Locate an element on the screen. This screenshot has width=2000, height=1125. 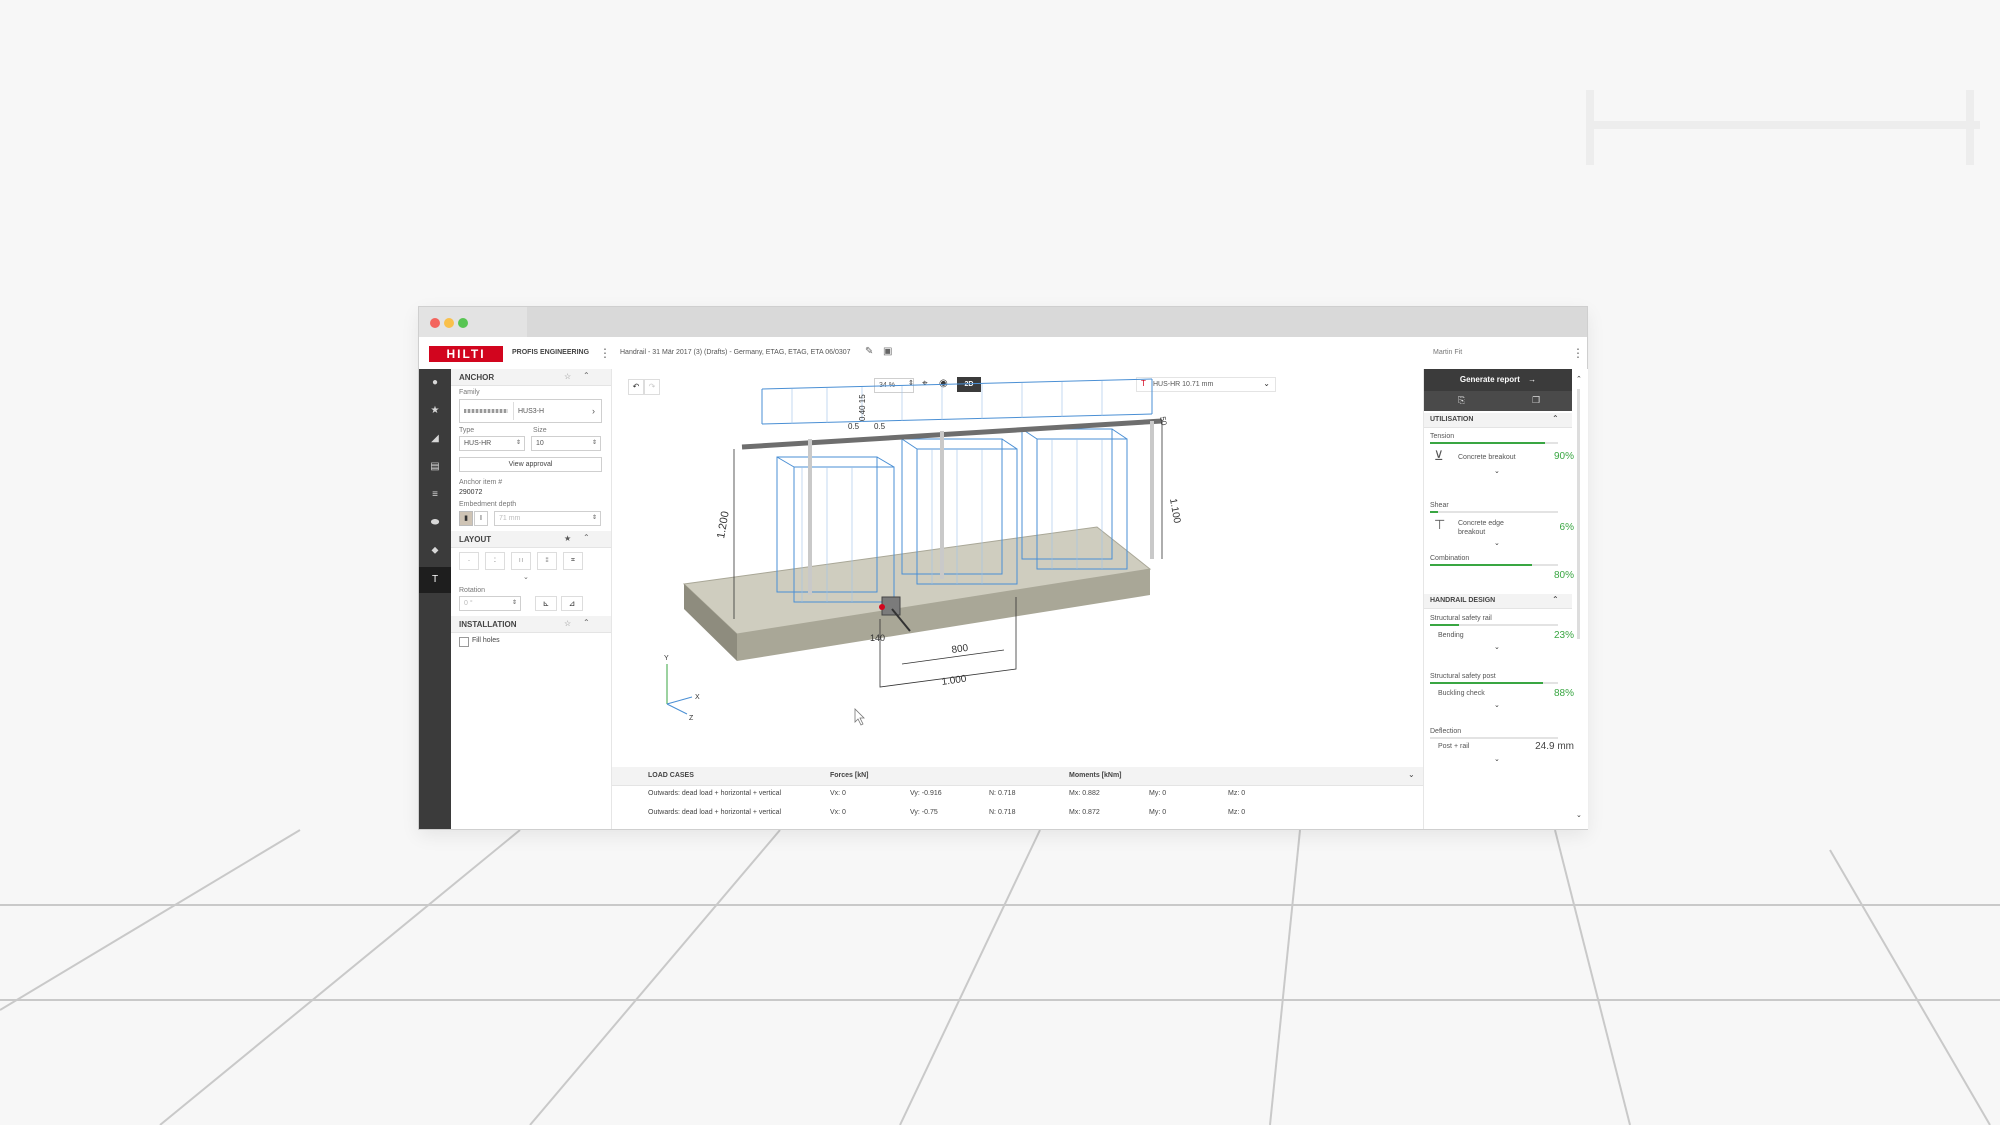
brand-logo: HILTI is located at coordinates (466, 354).